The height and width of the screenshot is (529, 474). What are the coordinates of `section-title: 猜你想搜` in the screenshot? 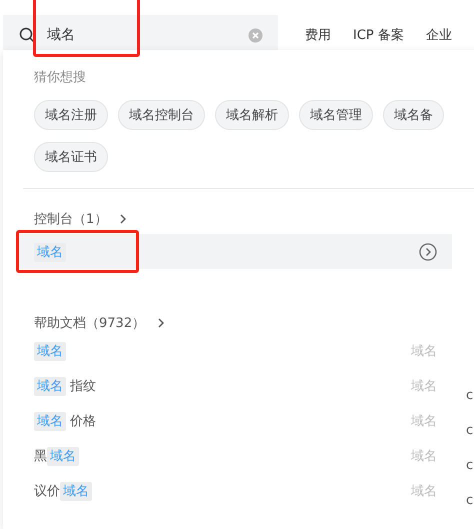 It's located at (60, 77).